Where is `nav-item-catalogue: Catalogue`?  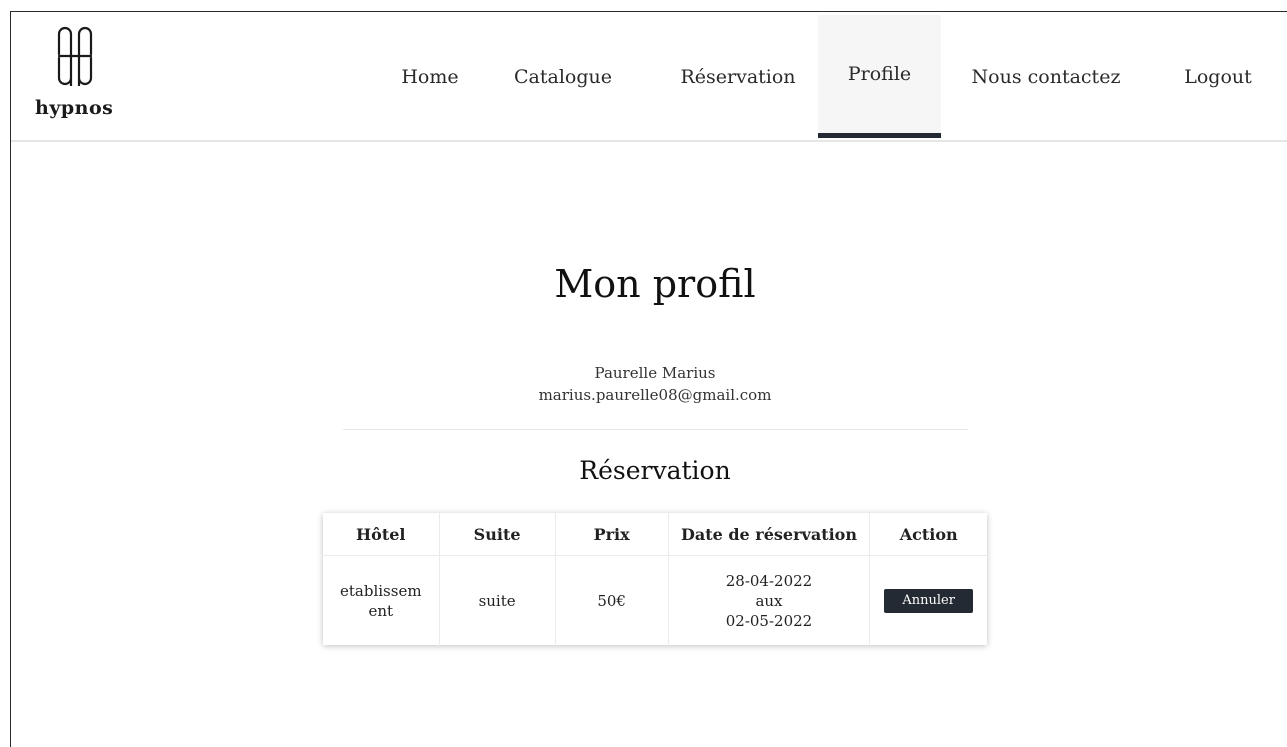 nav-item-catalogue: Catalogue is located at coordinates (563, 76).